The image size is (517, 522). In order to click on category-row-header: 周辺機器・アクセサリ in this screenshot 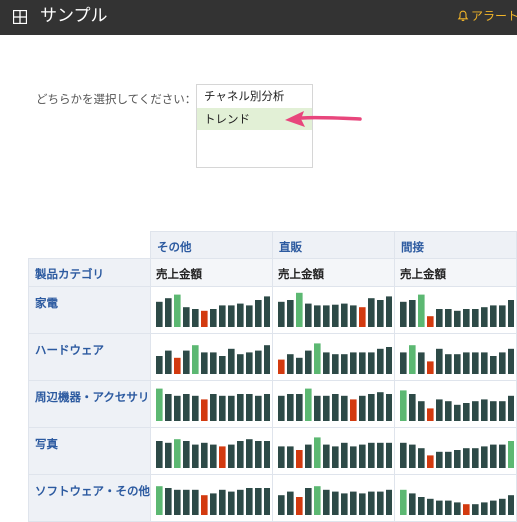, I will do `click(89, 404)`.